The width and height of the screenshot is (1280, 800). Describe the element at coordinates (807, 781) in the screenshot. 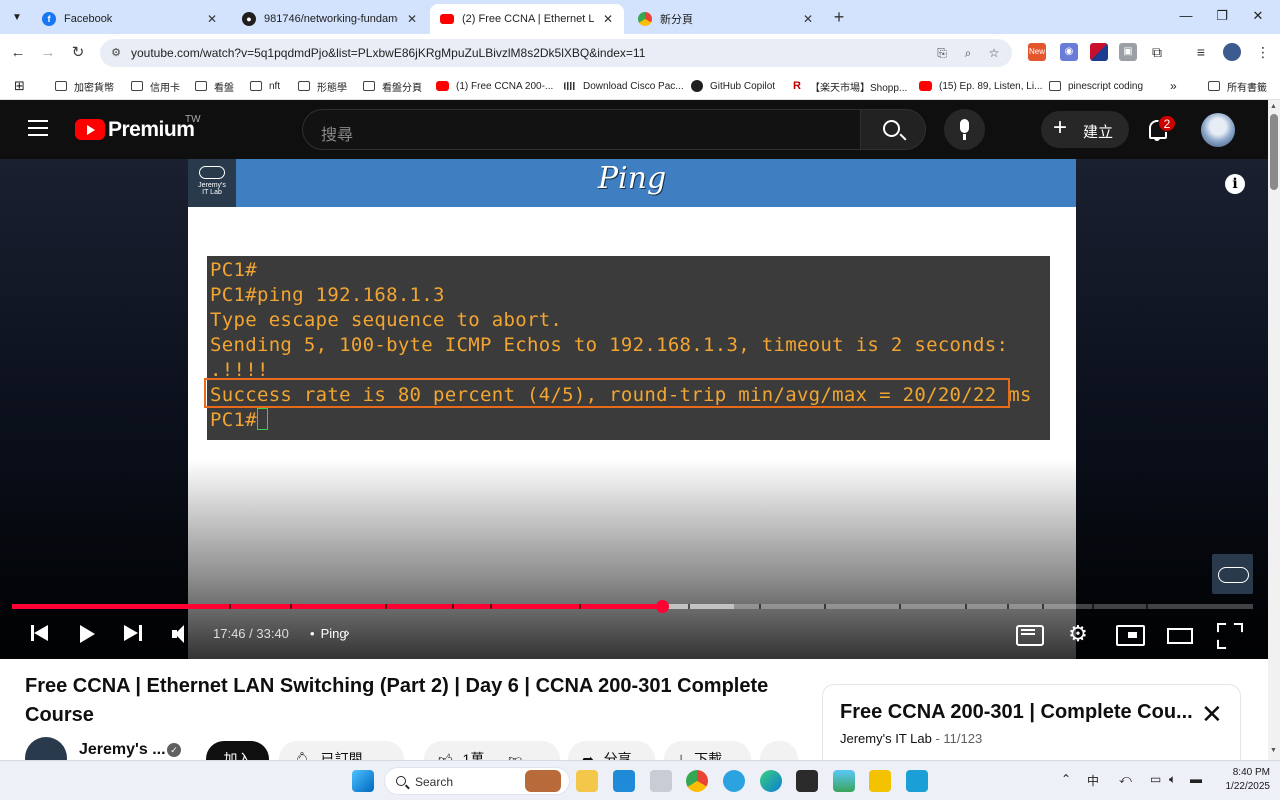

I see `terminal-icon` at that location.